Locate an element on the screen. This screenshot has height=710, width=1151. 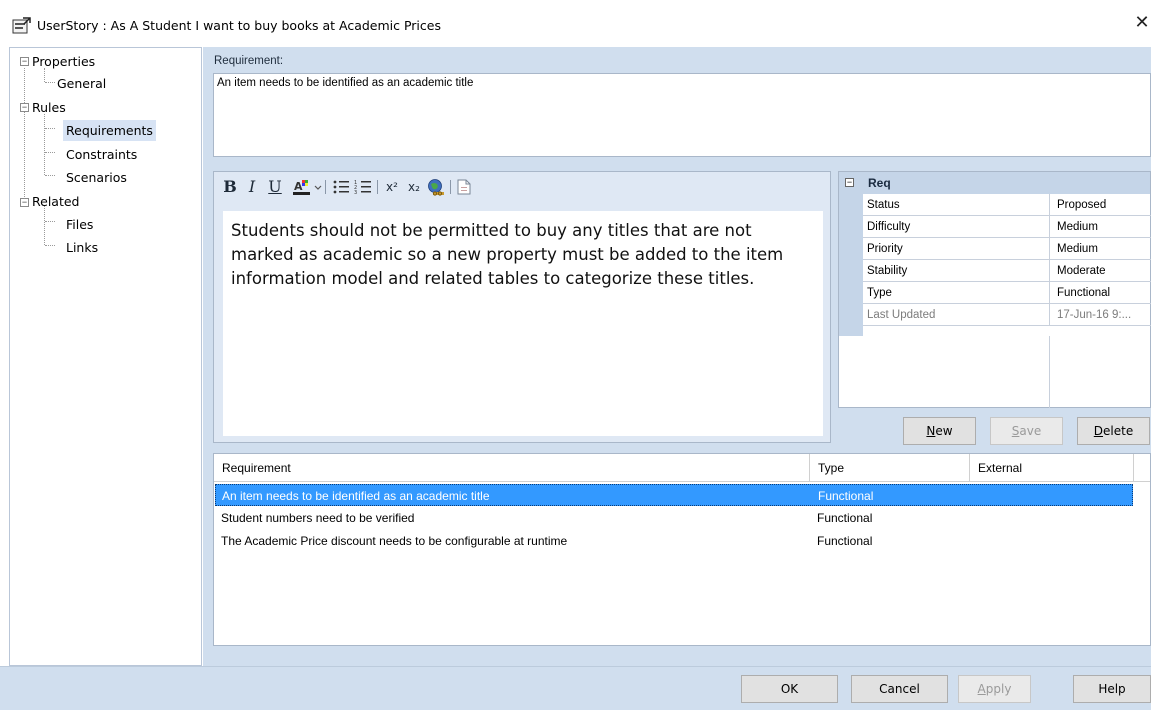
delete-button: Delete is located at coordinates (1113, 431).